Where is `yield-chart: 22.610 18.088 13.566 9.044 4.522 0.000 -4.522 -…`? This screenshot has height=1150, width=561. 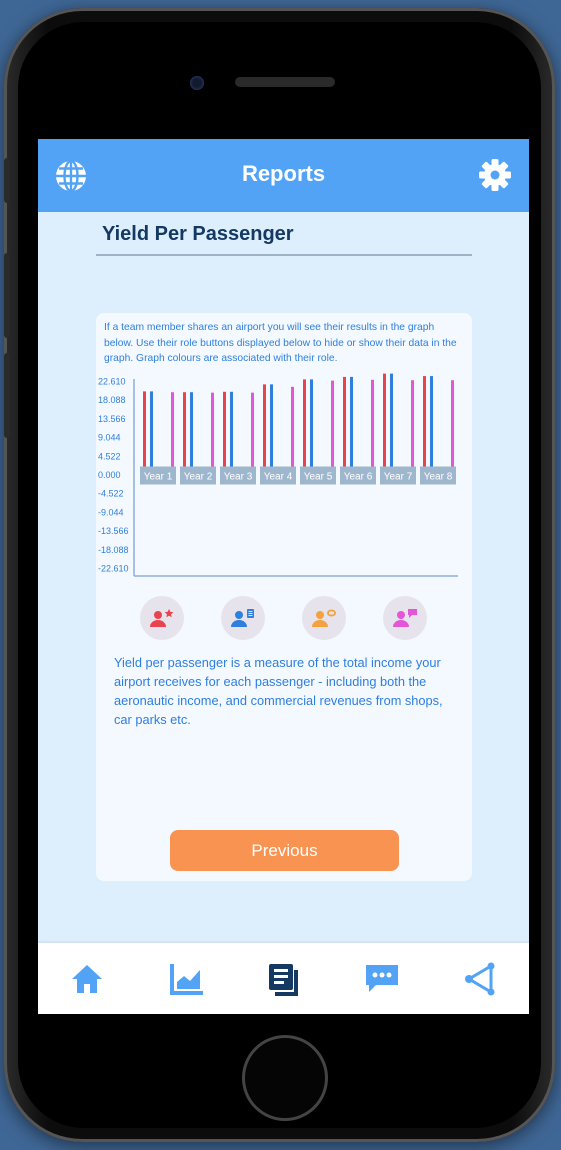 yield-chart: 22.610 18.088 13.566 9.044 4.522 0.000 -4.522 -… is located at coordinates (278, 475).